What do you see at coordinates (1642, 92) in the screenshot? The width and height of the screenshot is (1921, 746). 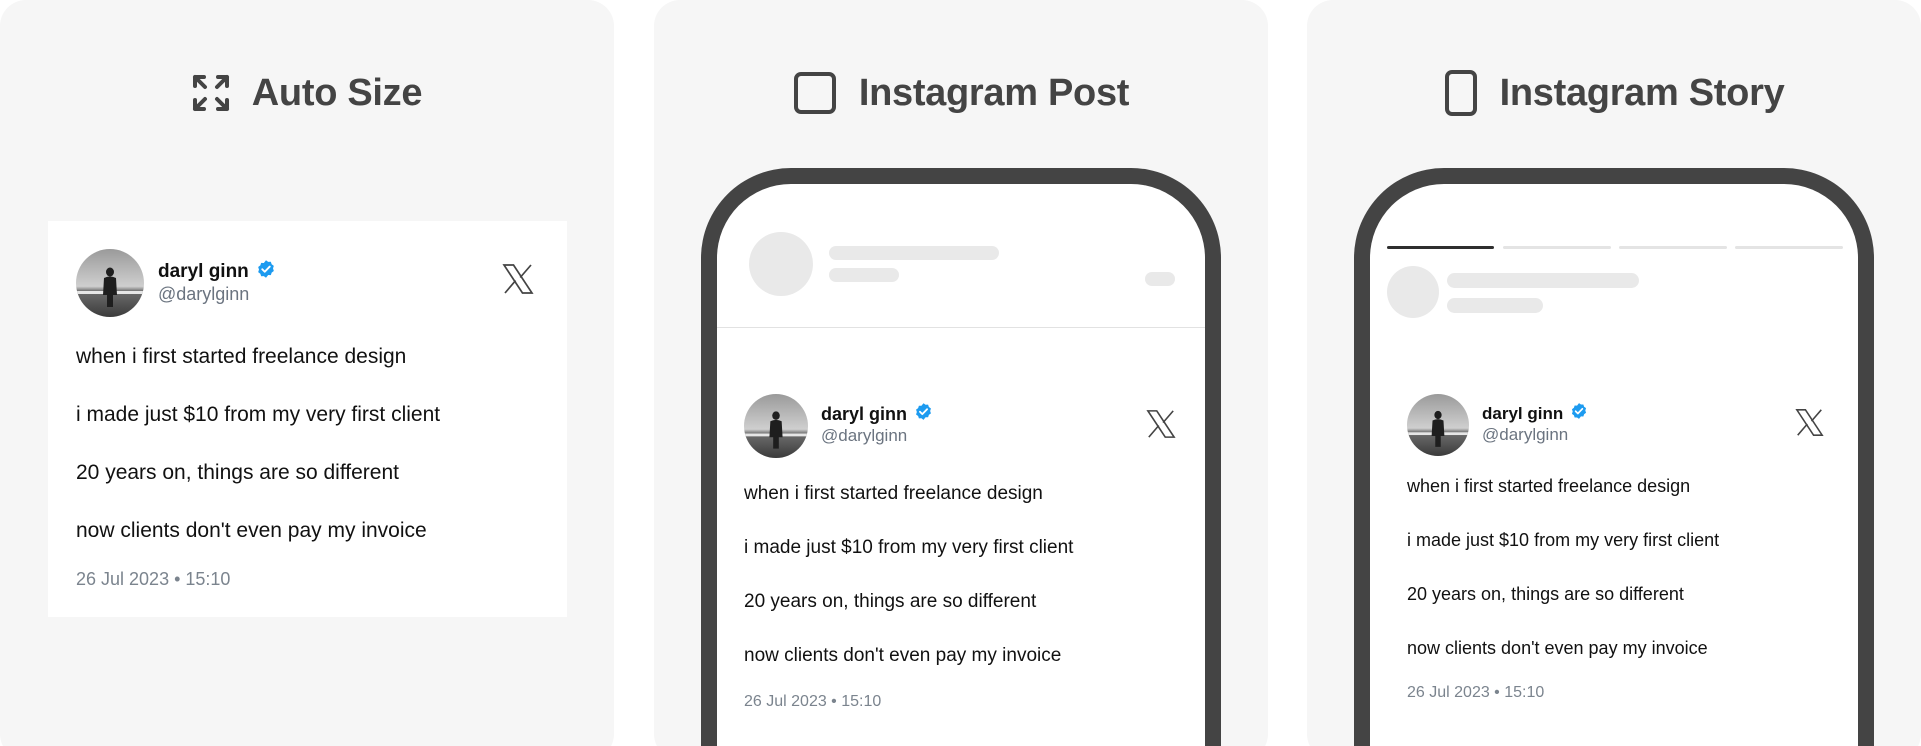 I see `panel-title-text: Instagram Story` at bounding box center [1642, 92].